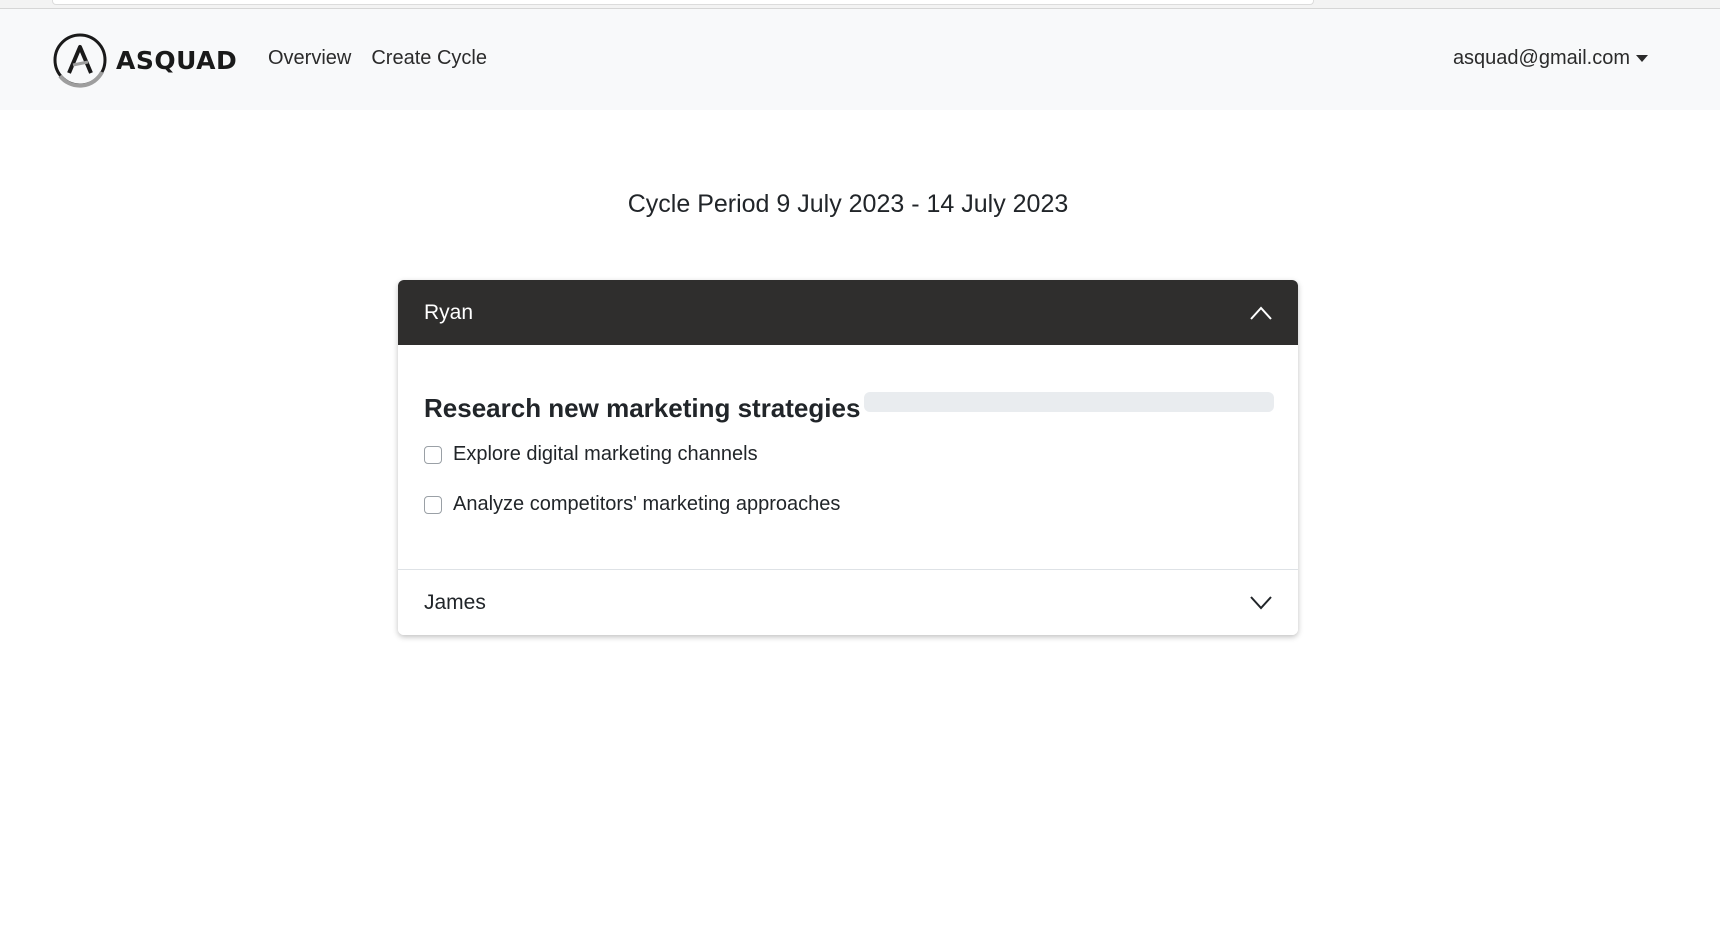  What do you see at coordinates (848, 312) in the screenshot?
I see `accordion-header-ryan: Ryan` at bounding box center [848, 312].